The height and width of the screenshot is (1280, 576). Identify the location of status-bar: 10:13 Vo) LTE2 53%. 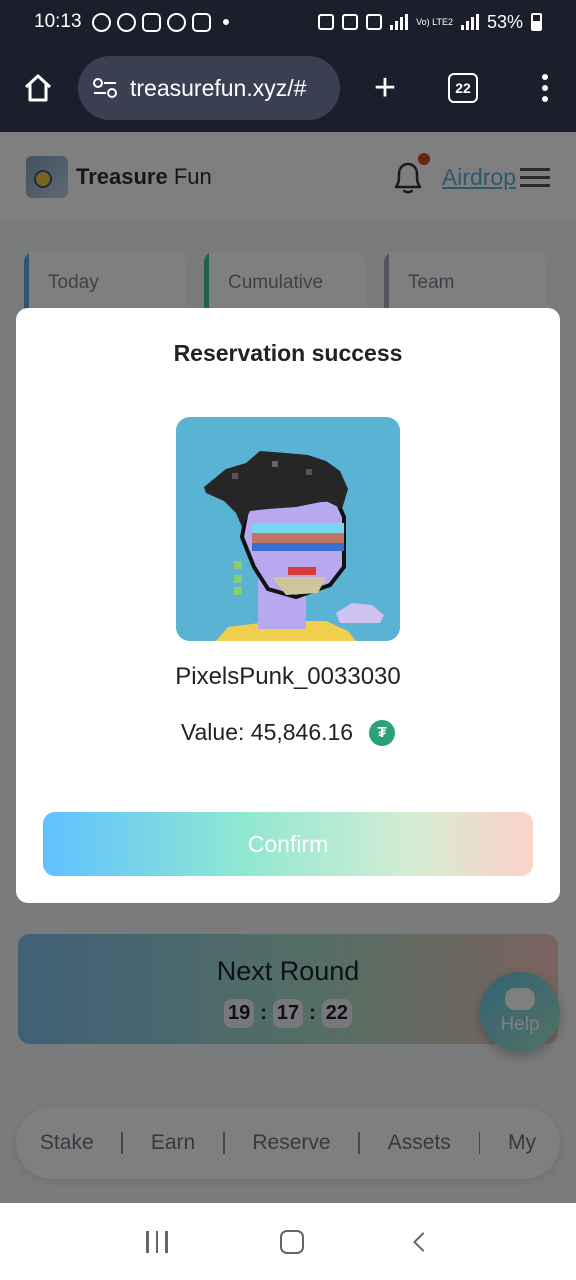
(288, 22).